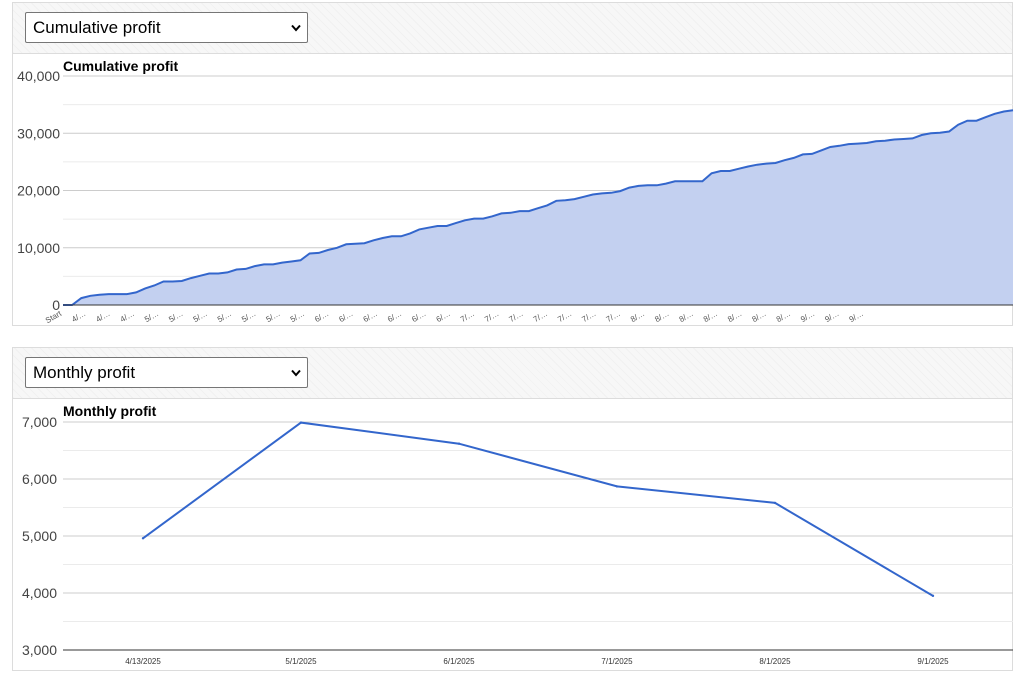  Describe the element at coordinates (84, 372) in the screenshot. I see `chart-type-select-value: Monthly profit` at that location.